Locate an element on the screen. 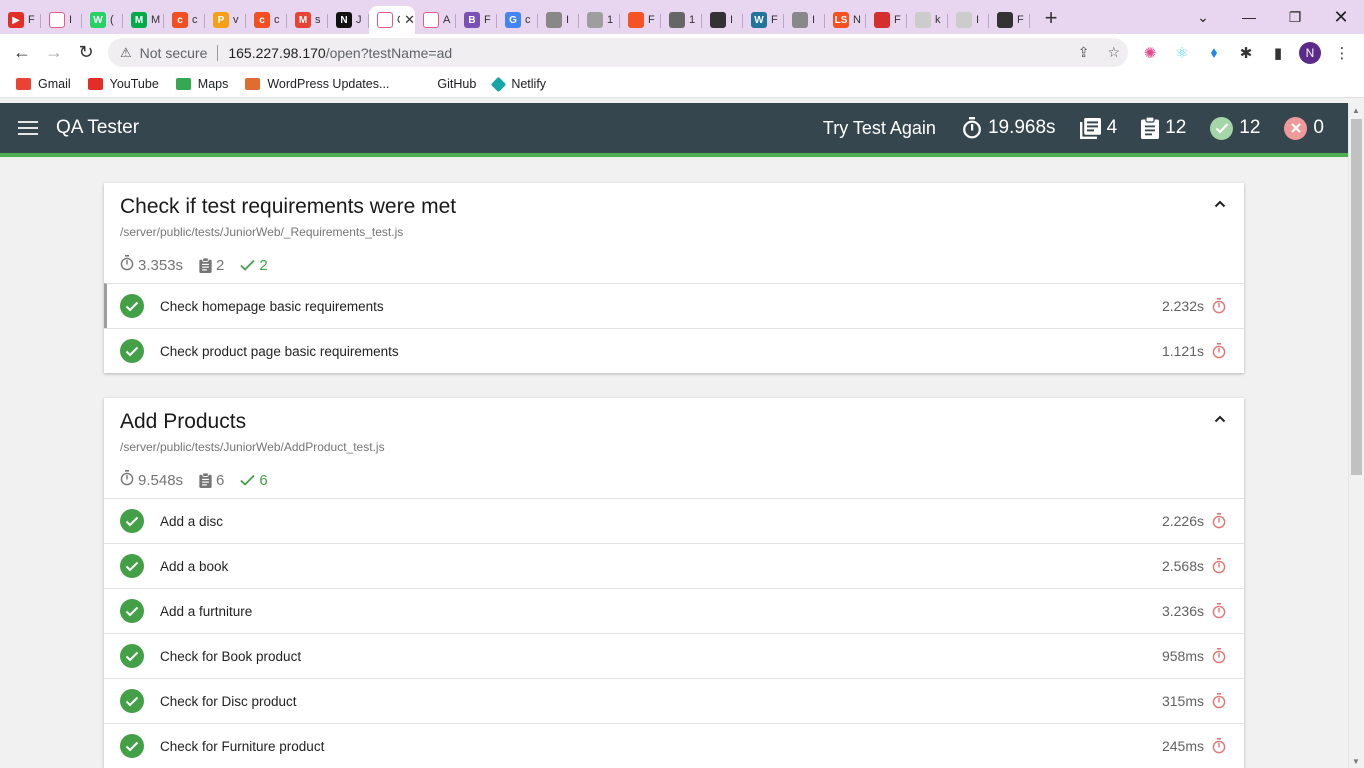 Image resolution: width=1364 pixels, height=768 pixels. restore-icon: ❐ is located at coordinates (1295, 17).